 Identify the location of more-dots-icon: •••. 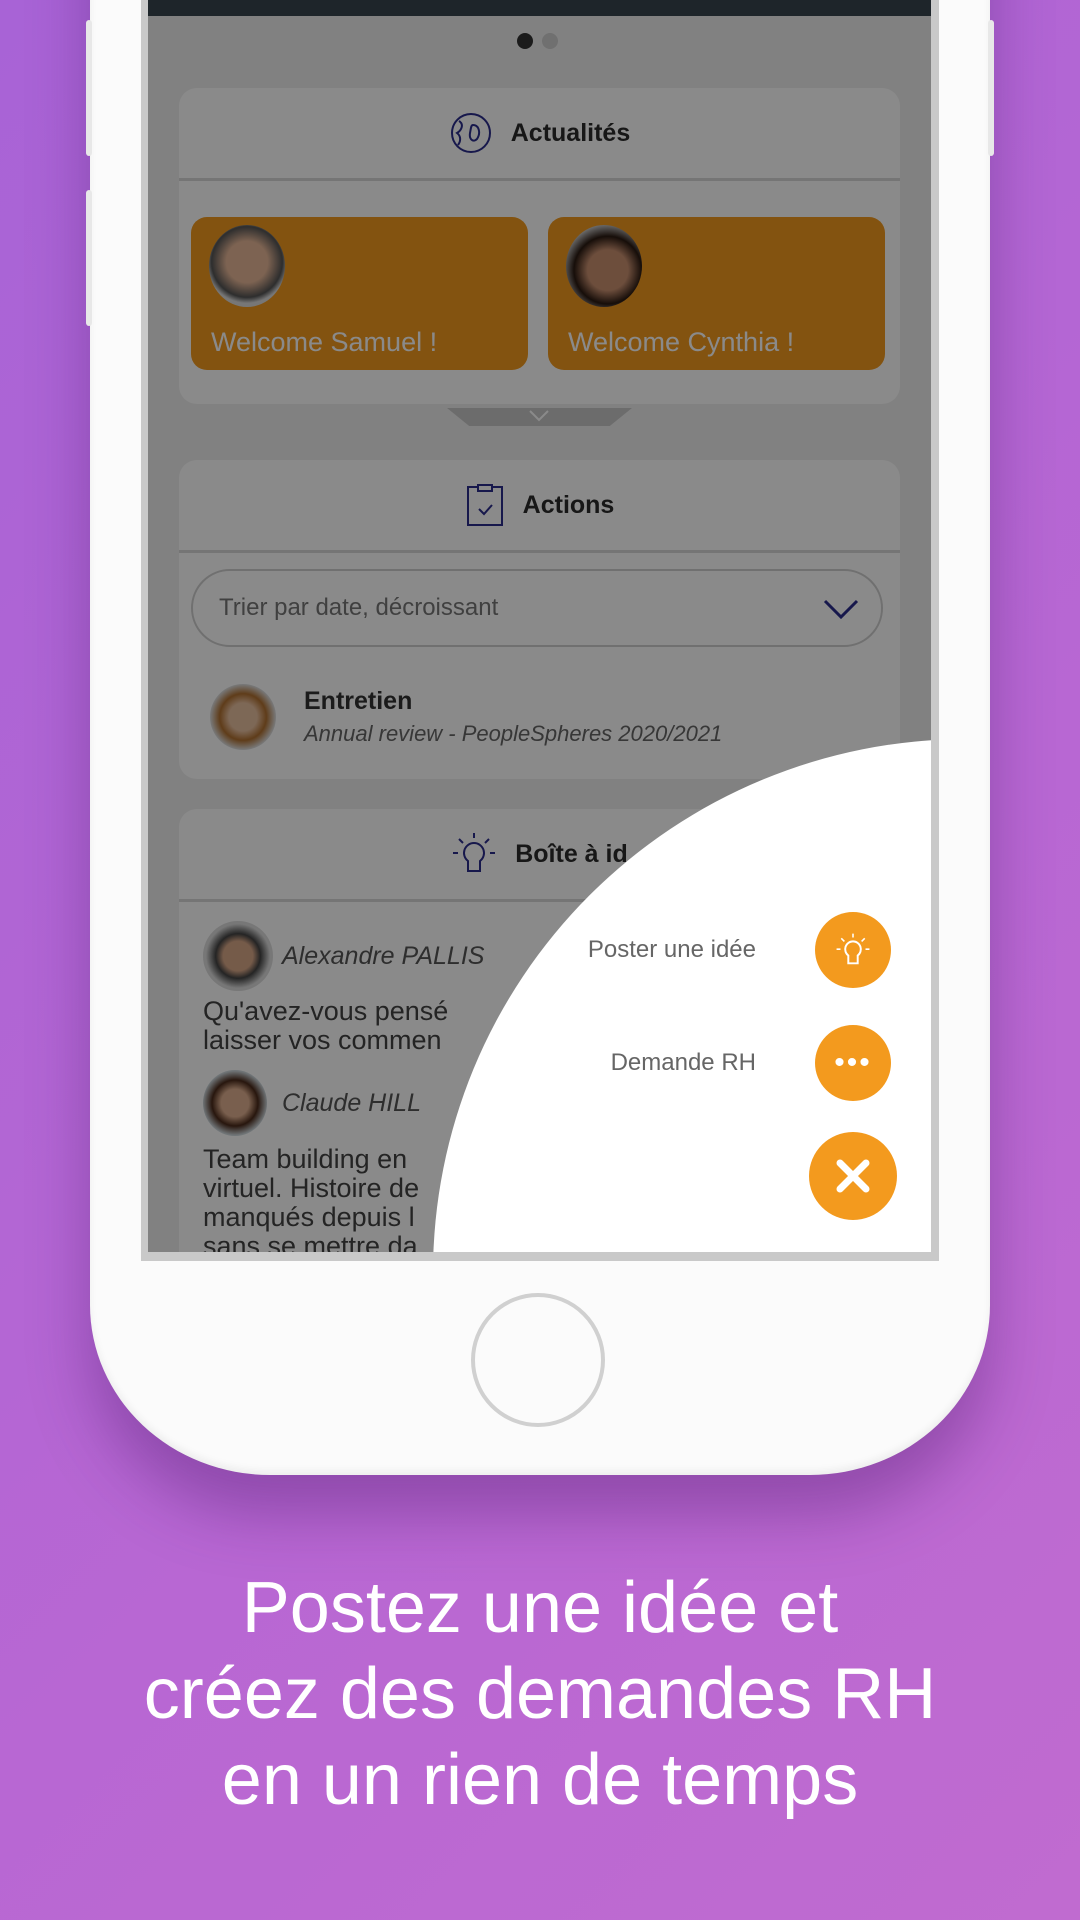
(853, 1062).